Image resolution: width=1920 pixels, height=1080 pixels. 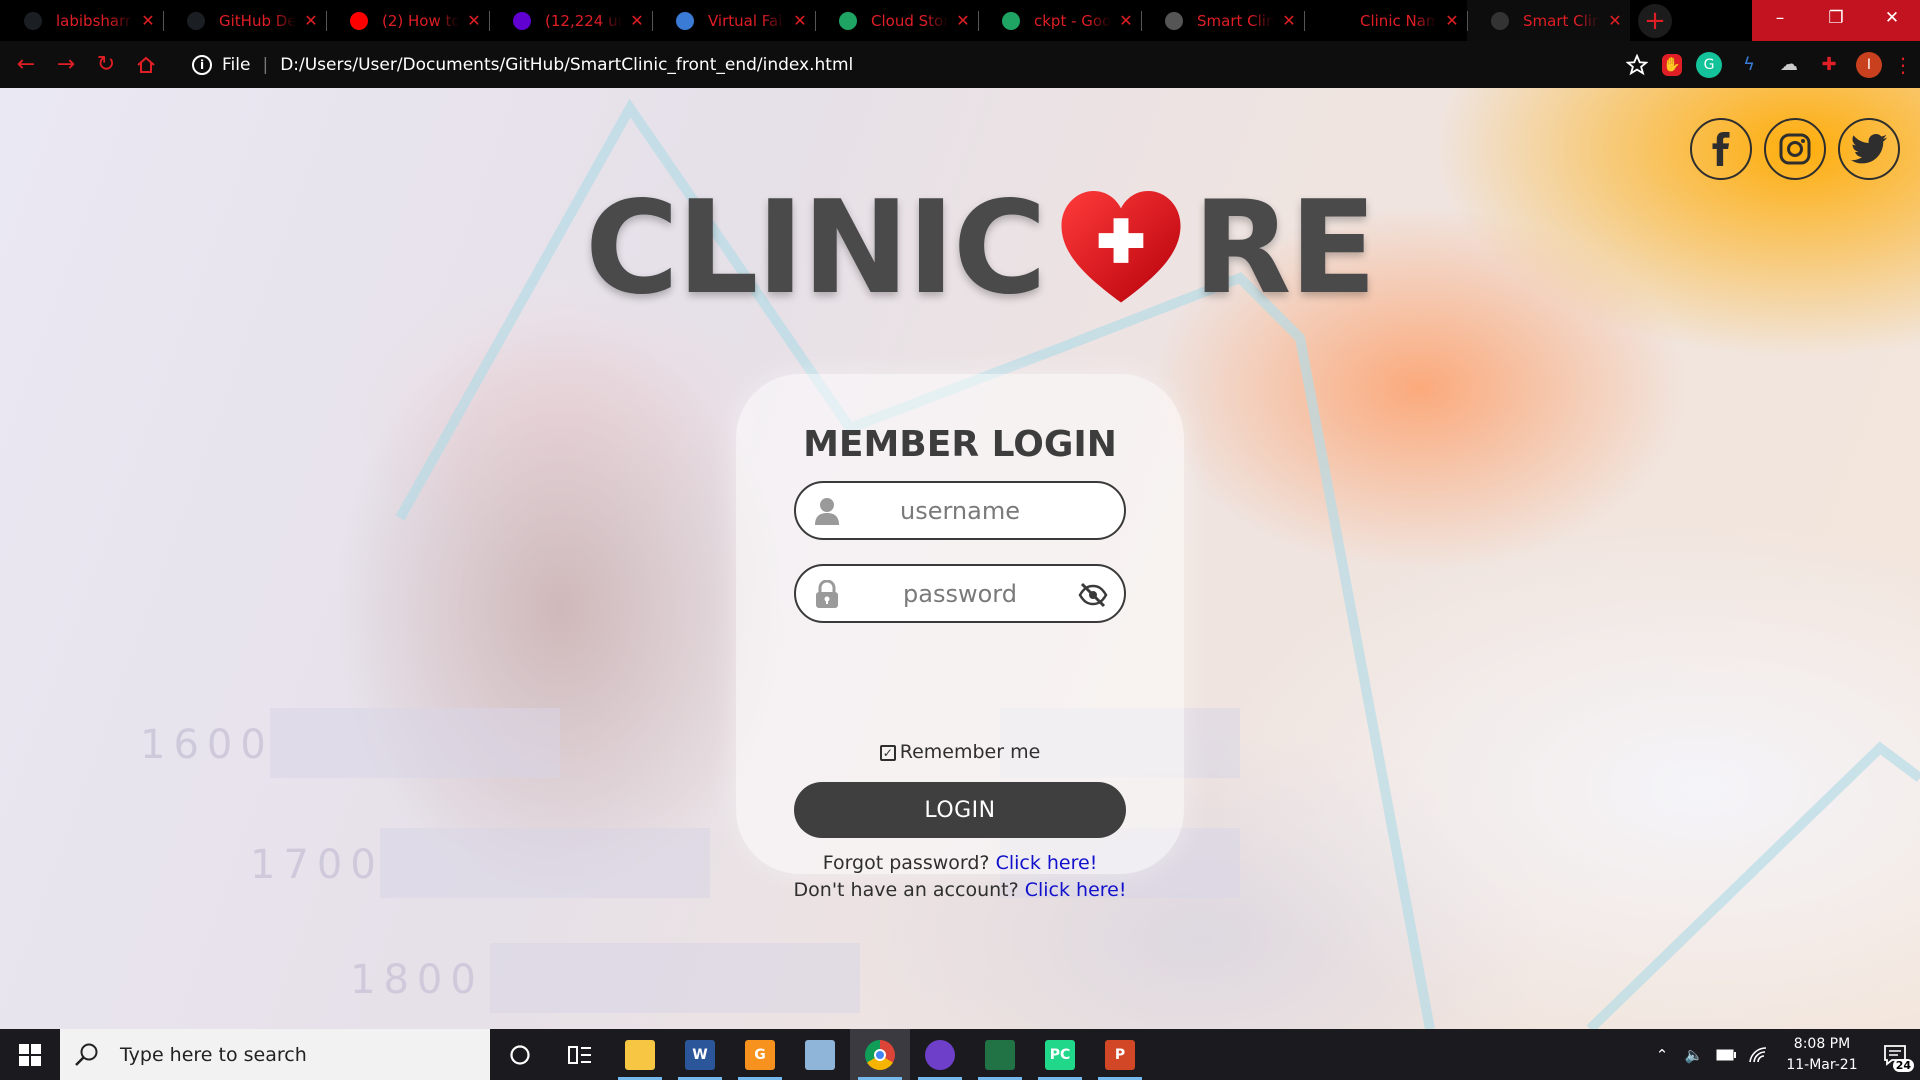 I want to click on remember-me-row: ✓ Remember me, so click(x=960, y=752).